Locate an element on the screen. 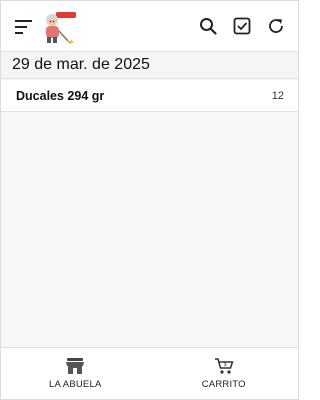  select-all-button is located at coordinates (242, 26).